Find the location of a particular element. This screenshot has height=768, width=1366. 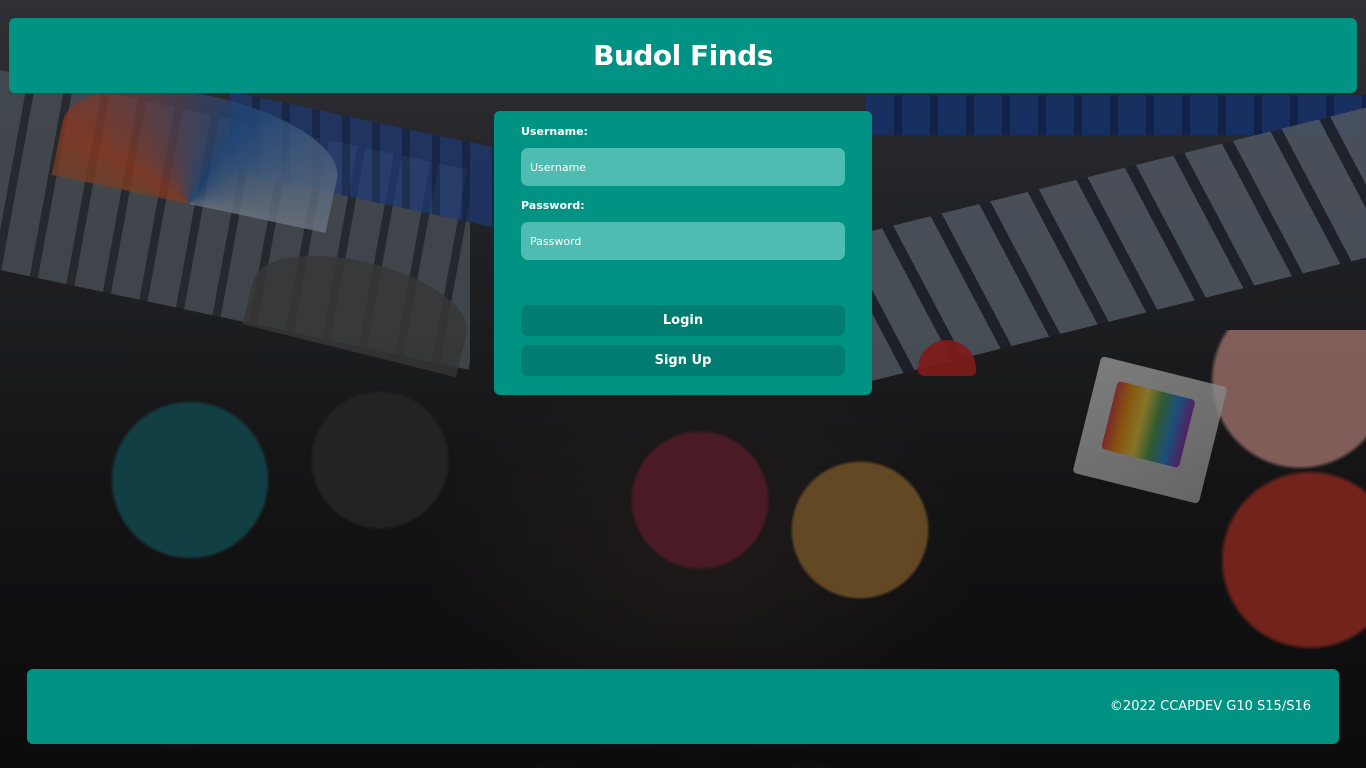

username-label: Username: is located at coordinates (554, 131).